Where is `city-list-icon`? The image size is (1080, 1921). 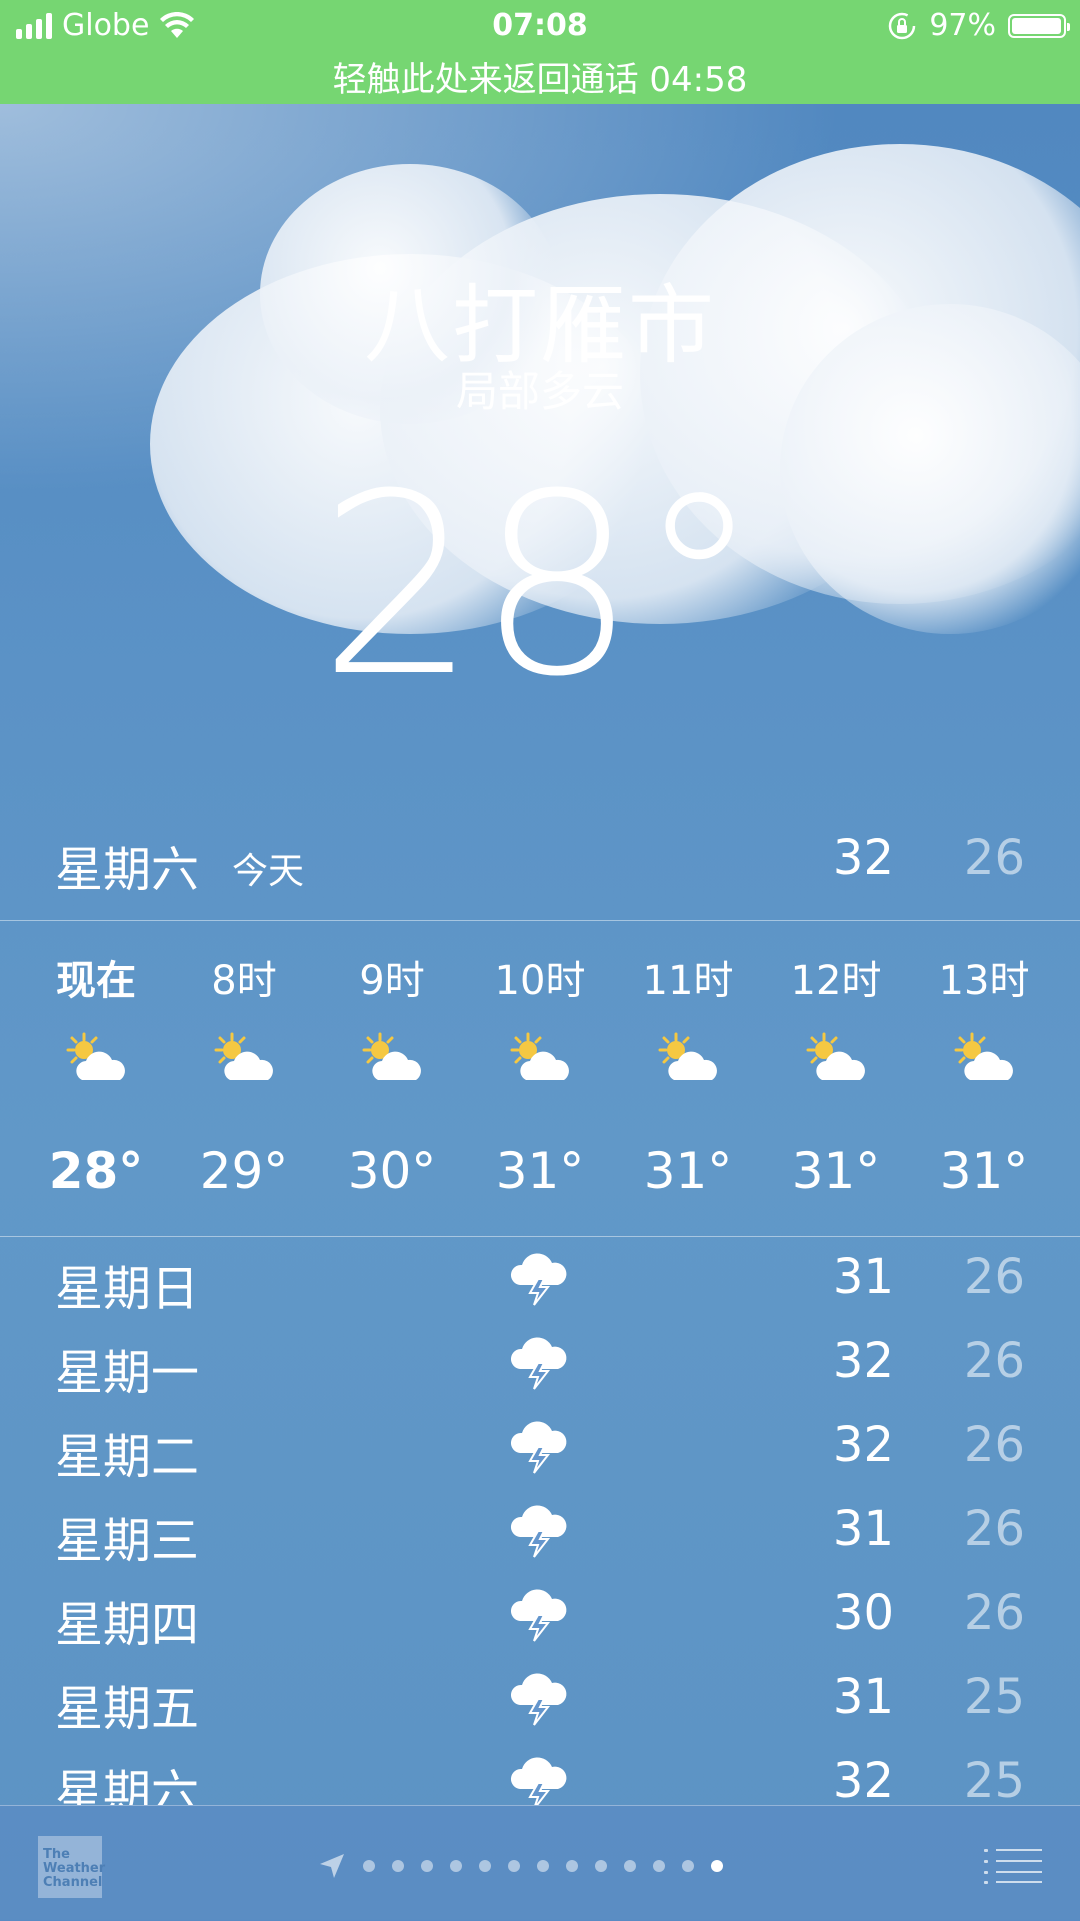
city-list-icon is located at coordinates (1013, 1866).